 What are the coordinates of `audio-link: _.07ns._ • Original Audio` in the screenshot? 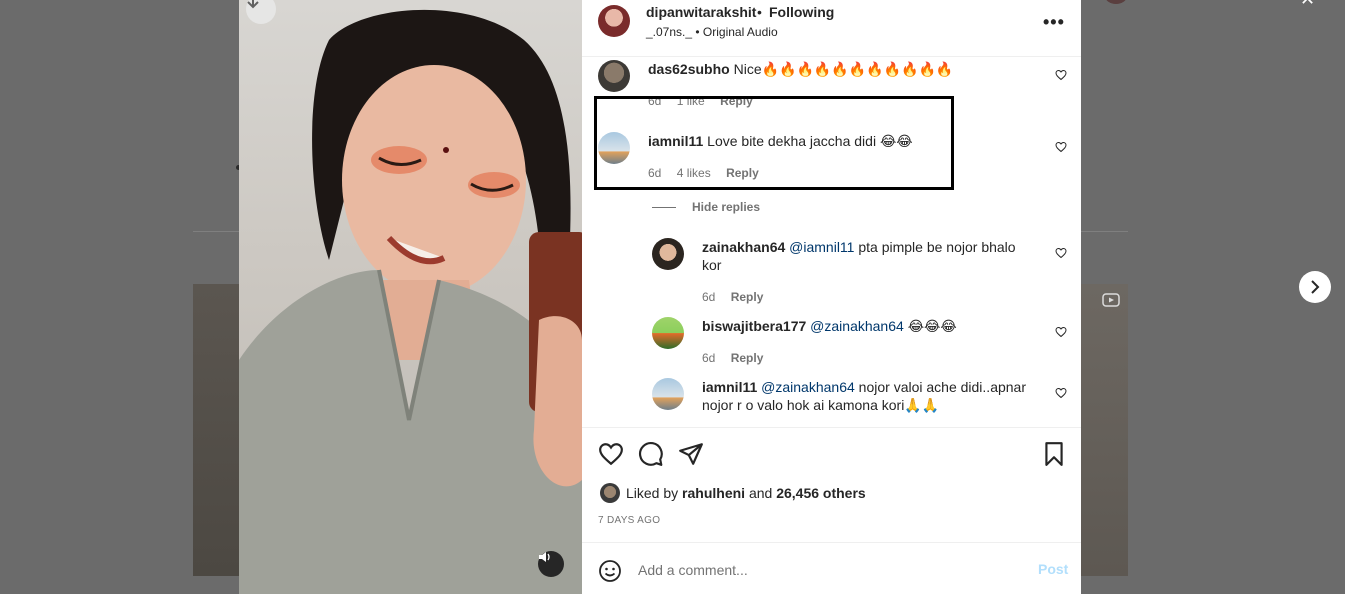 It's located at (712, 32).